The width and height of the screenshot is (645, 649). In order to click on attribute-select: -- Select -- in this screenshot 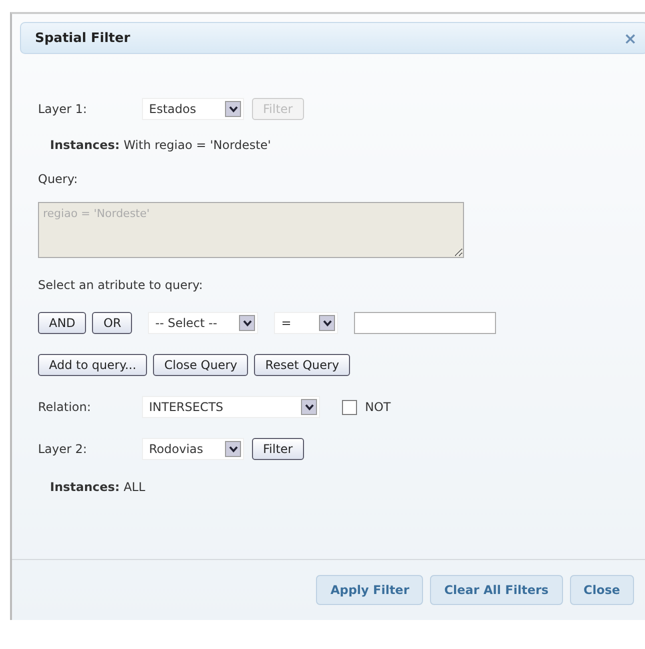, I will do `click(203, 323)`.